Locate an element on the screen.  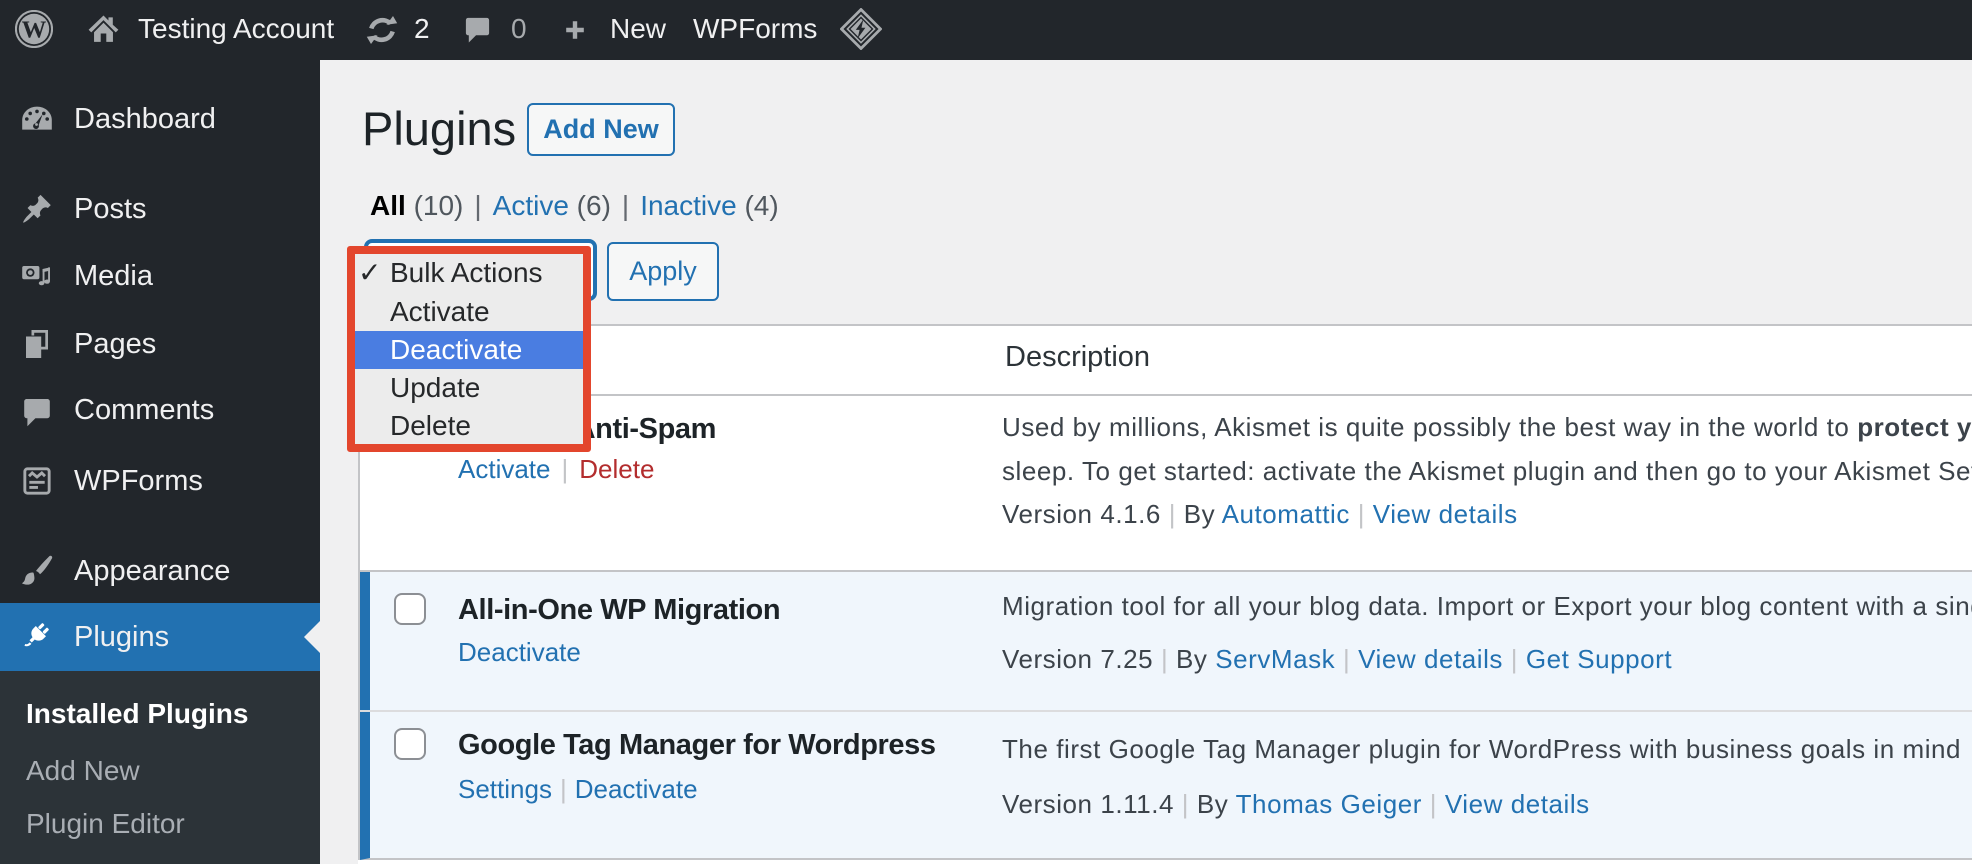
svg-text: W is located at coordinates (34, 30).